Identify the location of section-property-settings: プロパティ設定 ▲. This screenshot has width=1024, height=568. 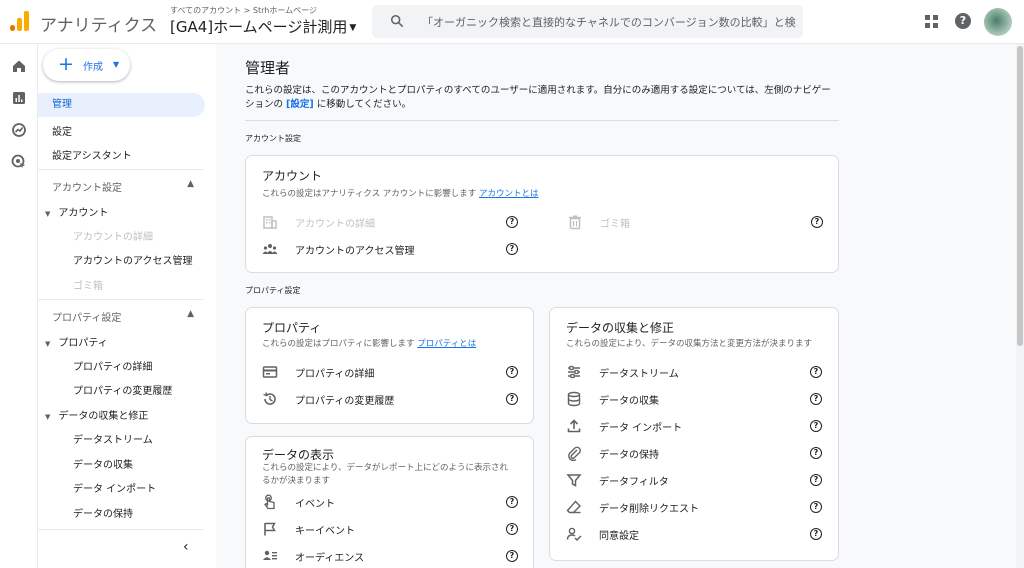
(121, 316).